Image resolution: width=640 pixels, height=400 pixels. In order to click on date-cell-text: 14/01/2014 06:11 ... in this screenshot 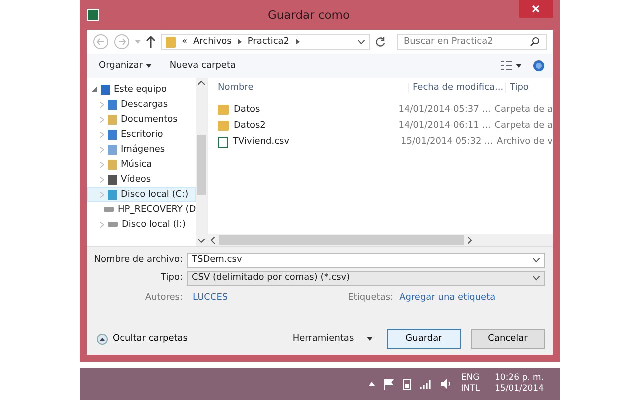, I will do `click(444, 126)`.